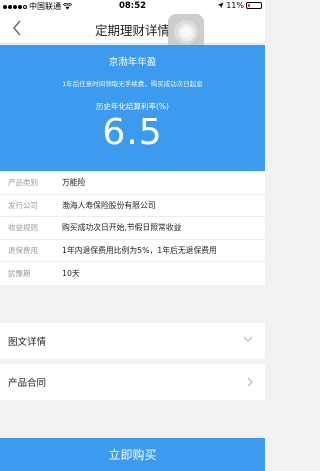  What do you see at coordinates (220, 5) in the screenshot?
I see `location-icon` at bounding box center [220, 5].